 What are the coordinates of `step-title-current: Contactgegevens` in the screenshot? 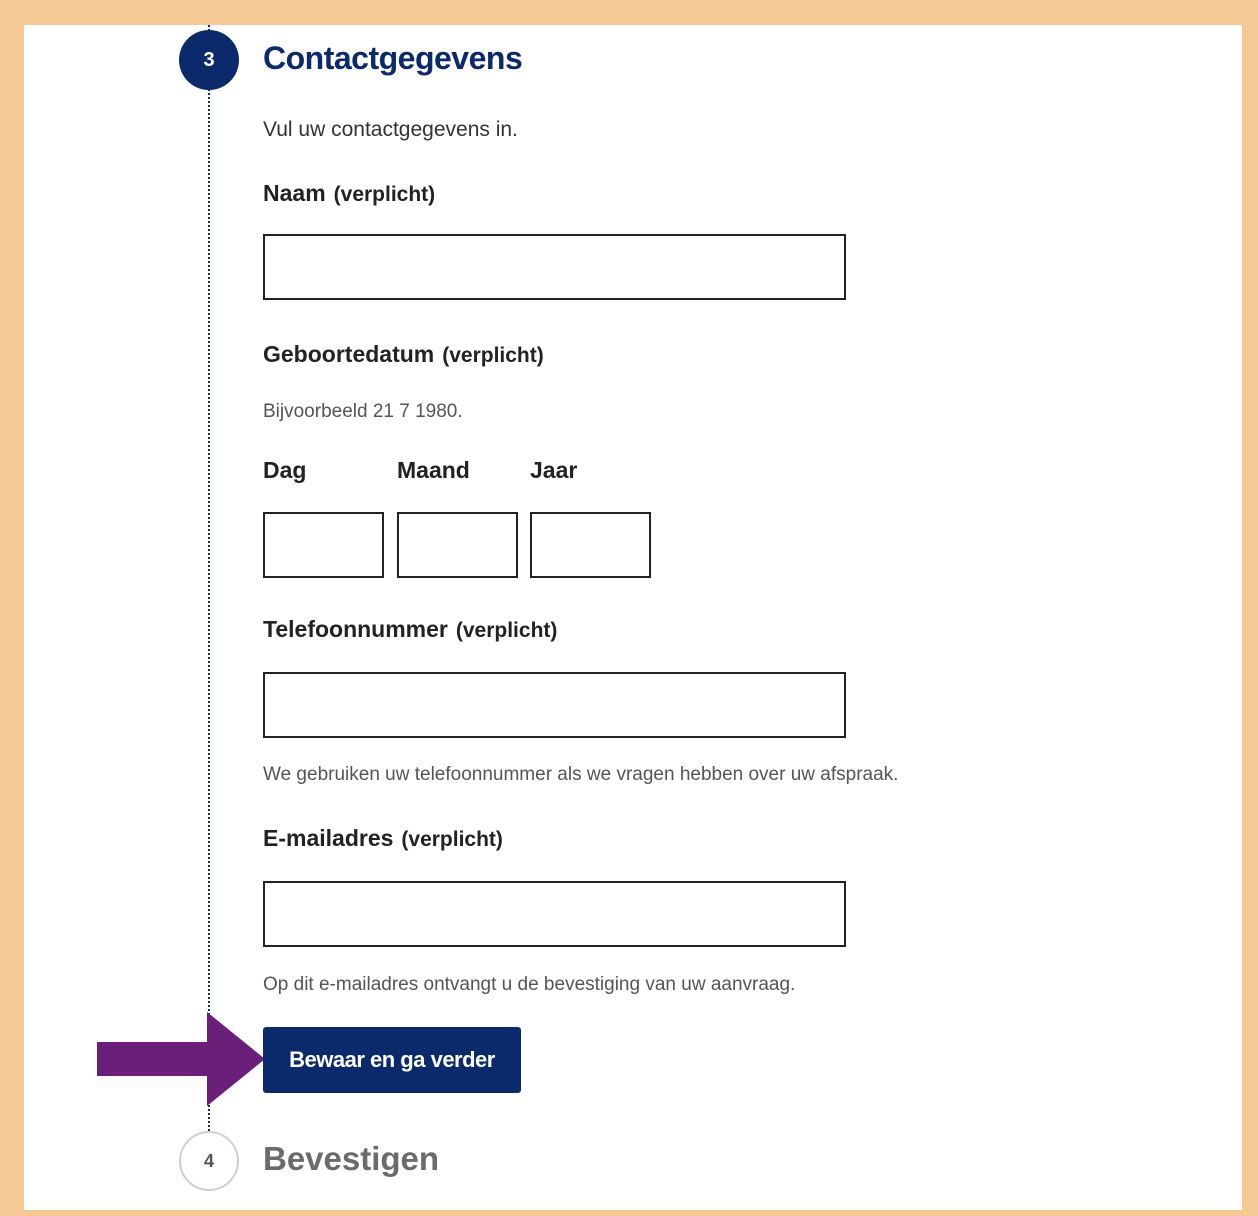 It's located at (393, 58).